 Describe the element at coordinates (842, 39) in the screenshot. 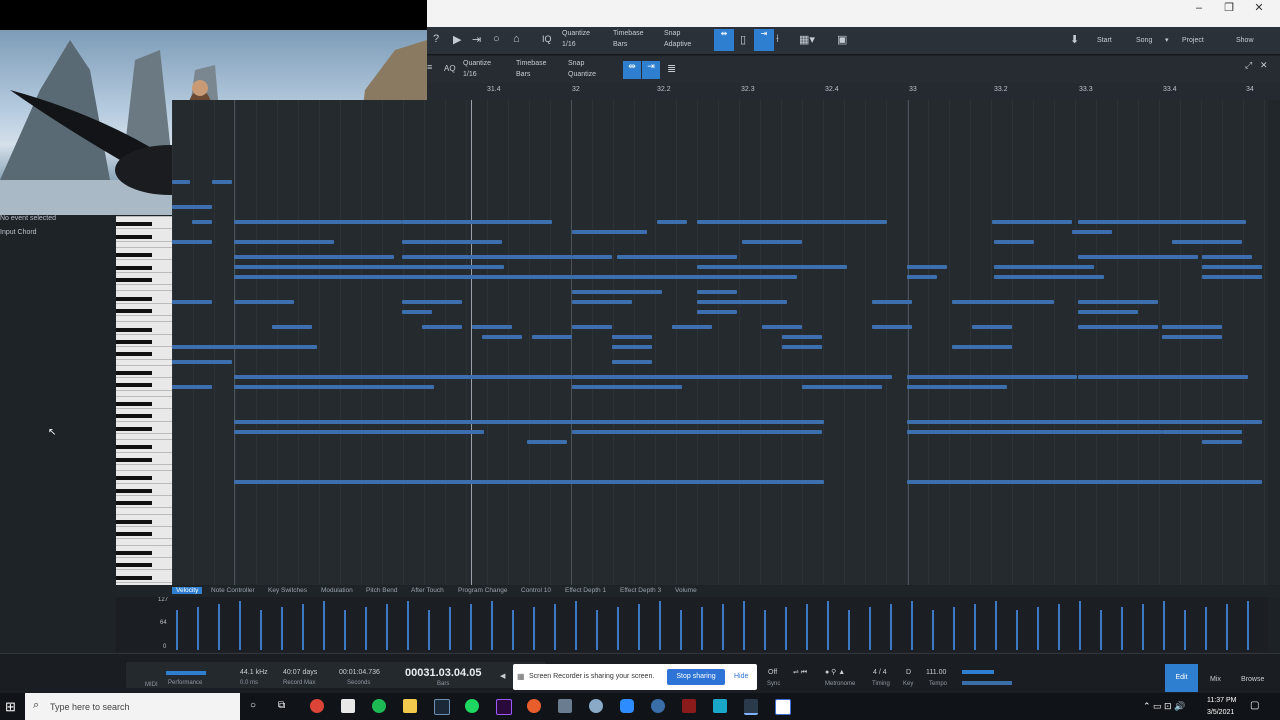

I see `clip-icon: ▣` at that location.